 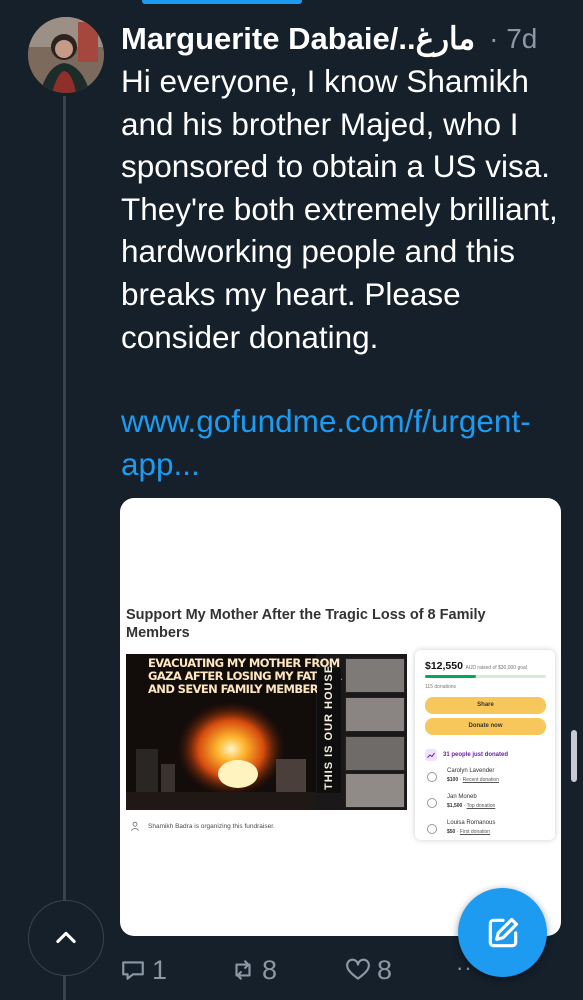 What do you see at coordinates (270, 969) in the screenshot?
I see `retweet-count: 8` at bounding box center [270, 969].